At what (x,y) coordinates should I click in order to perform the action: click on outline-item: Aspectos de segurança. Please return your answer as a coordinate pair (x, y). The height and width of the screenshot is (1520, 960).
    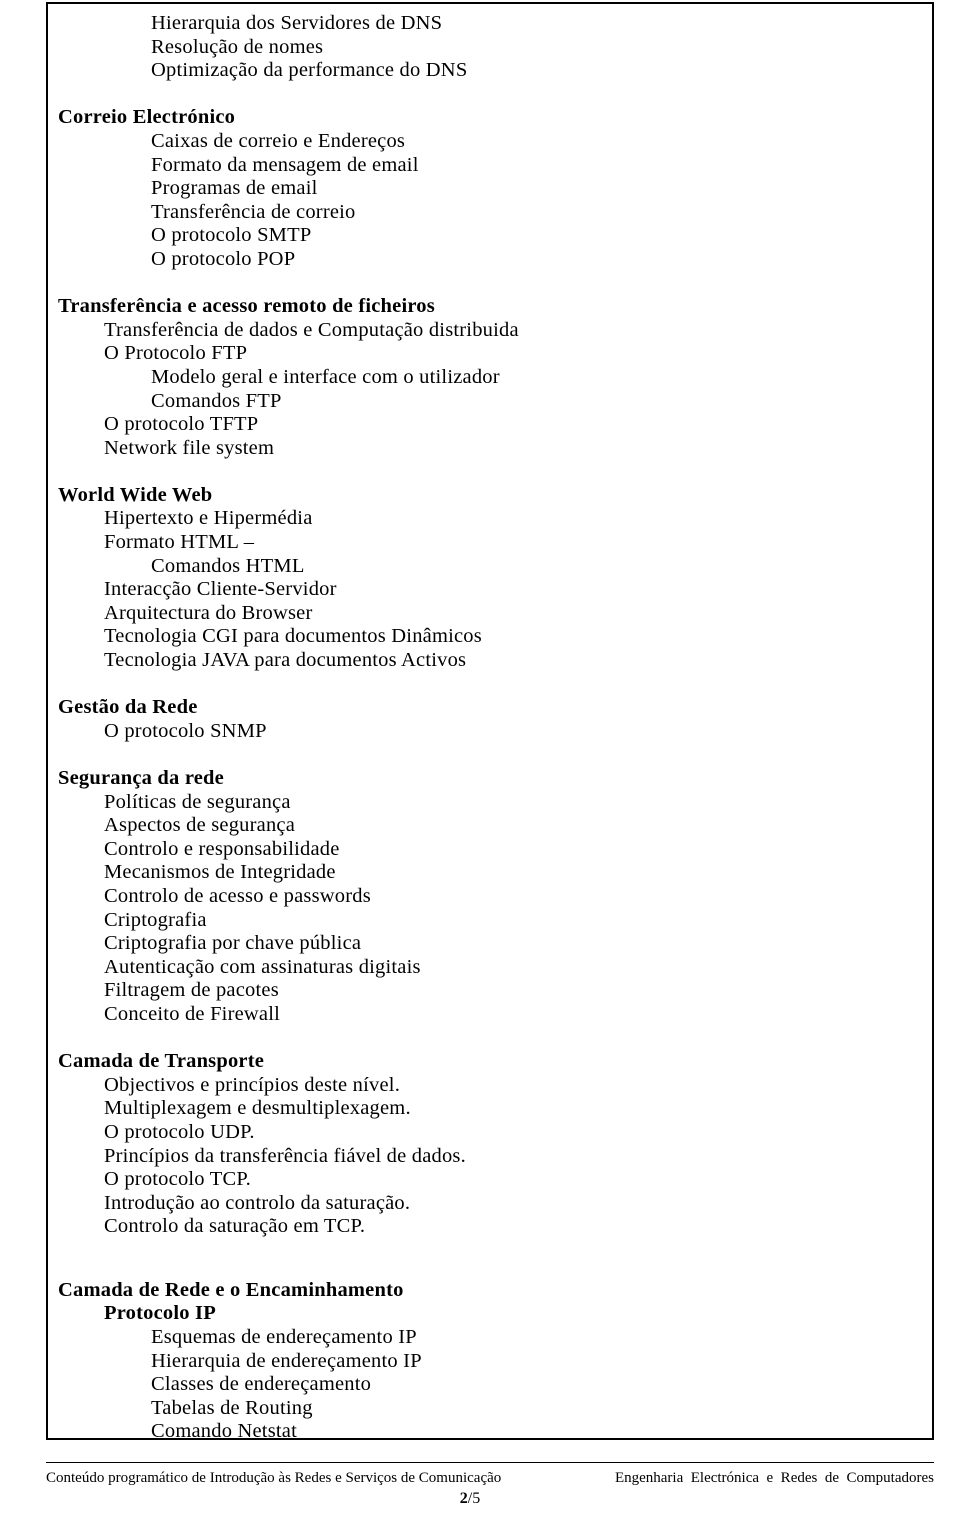
    Looking at the image, I should click on (200, 825).